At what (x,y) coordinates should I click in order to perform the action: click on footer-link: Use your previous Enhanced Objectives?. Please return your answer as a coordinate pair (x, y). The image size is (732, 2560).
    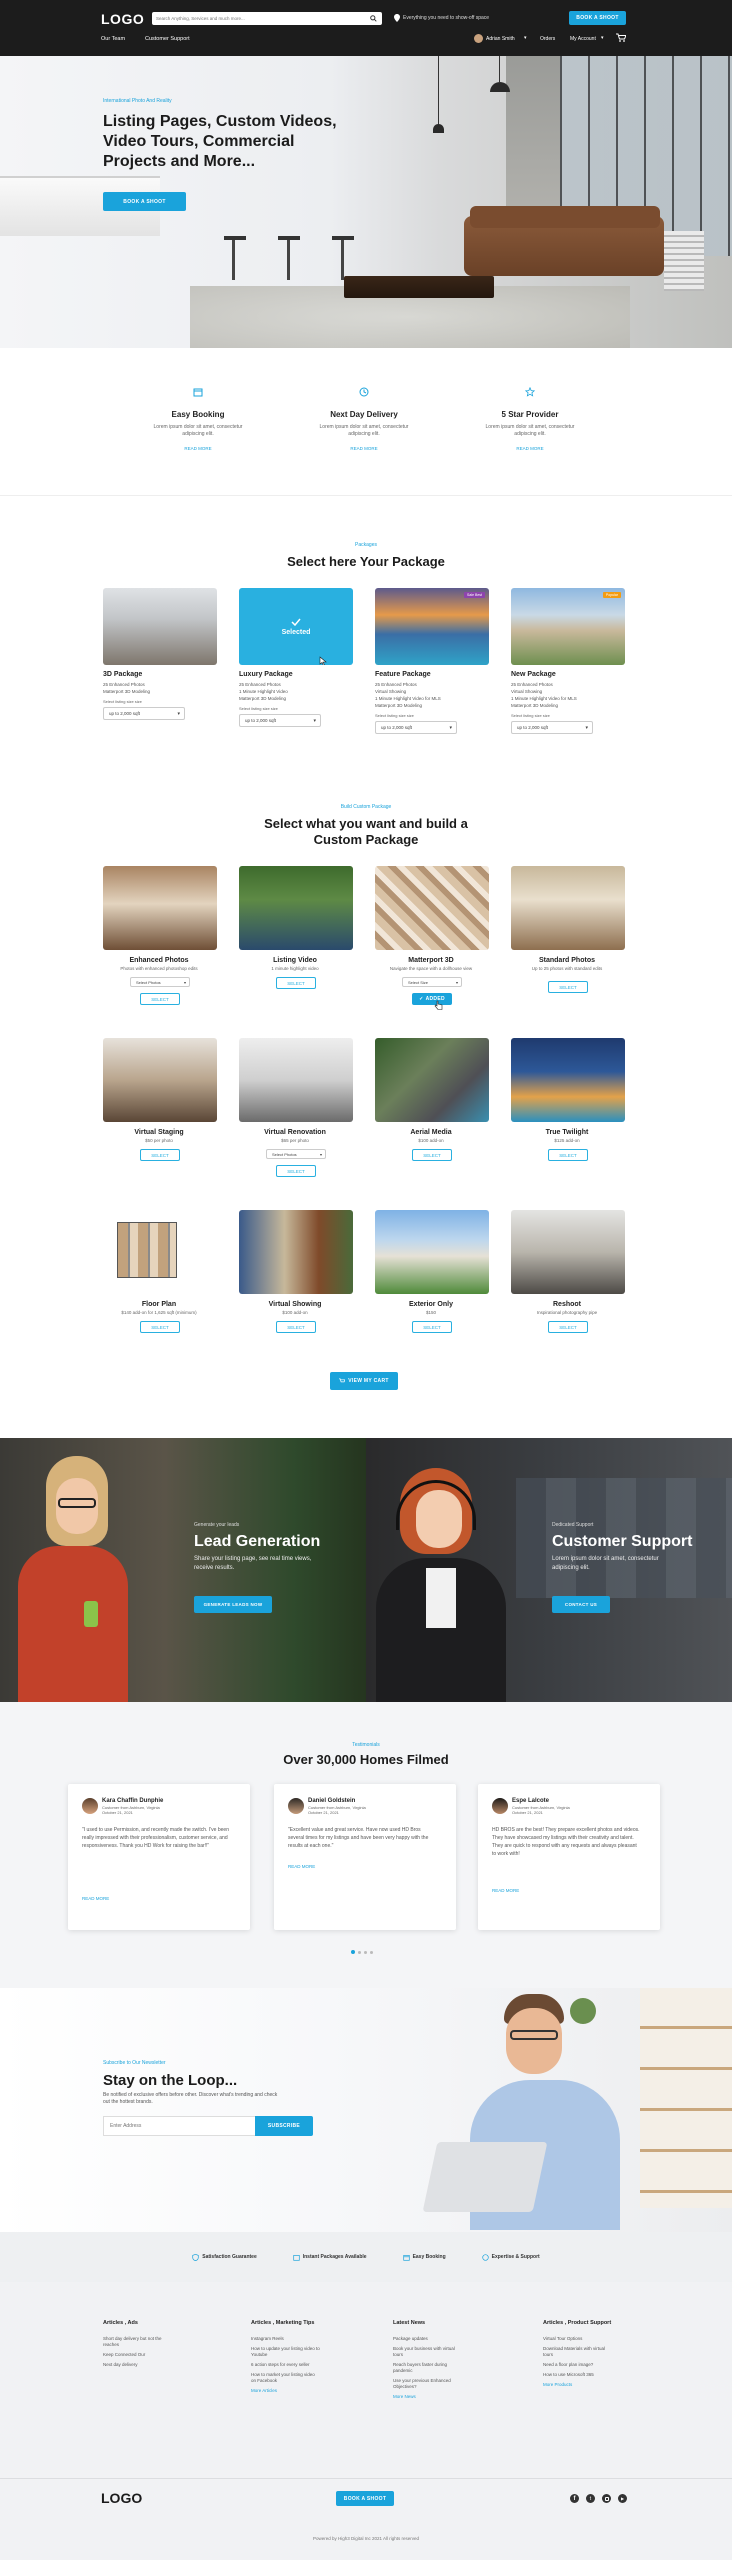
    Looking at the image, I should click on (429, 2384).